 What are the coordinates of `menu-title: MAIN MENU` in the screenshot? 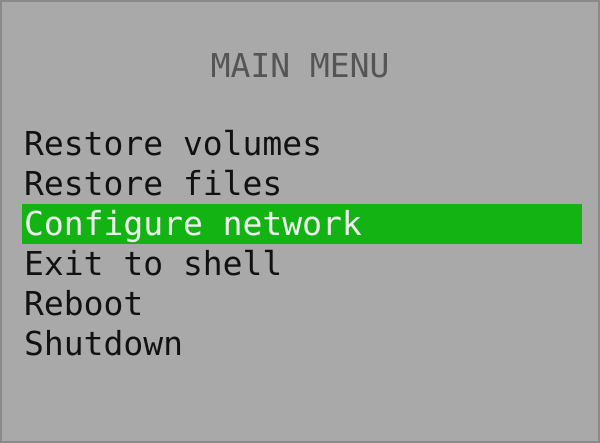 It's located at (300, 66).